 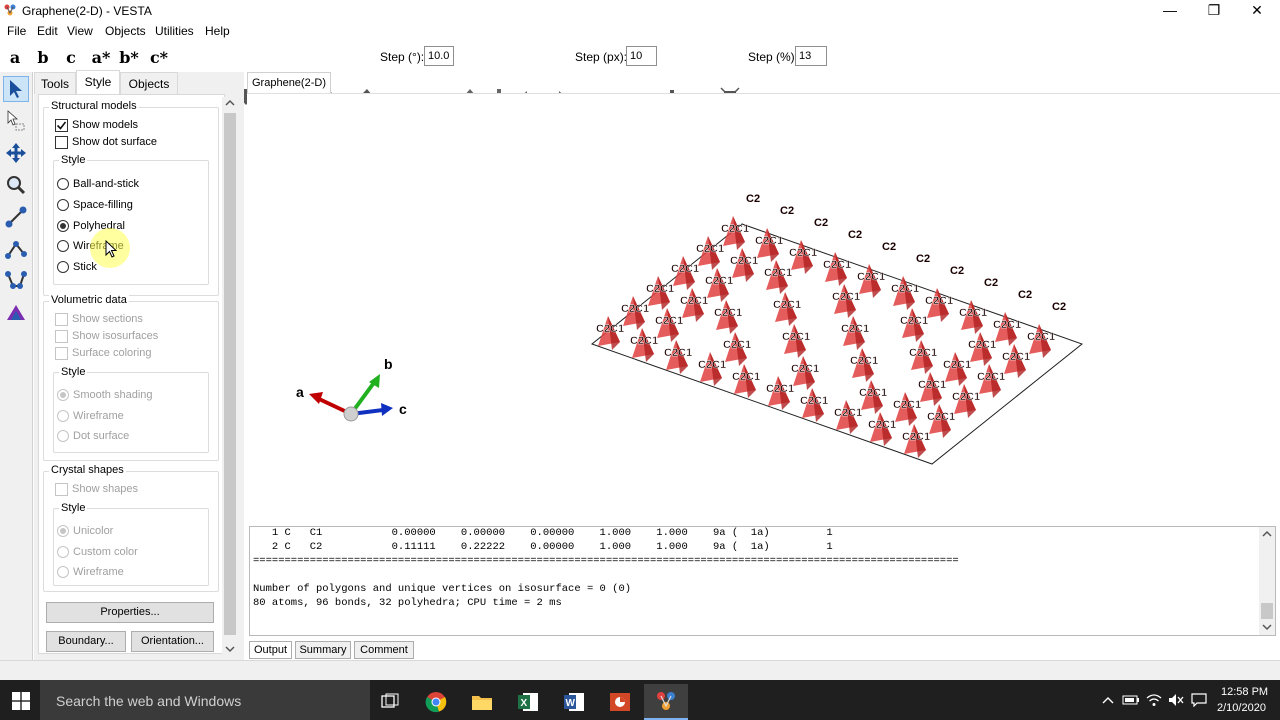 I want to click on vesta-taskbar-button, so click(x=666, y=702).